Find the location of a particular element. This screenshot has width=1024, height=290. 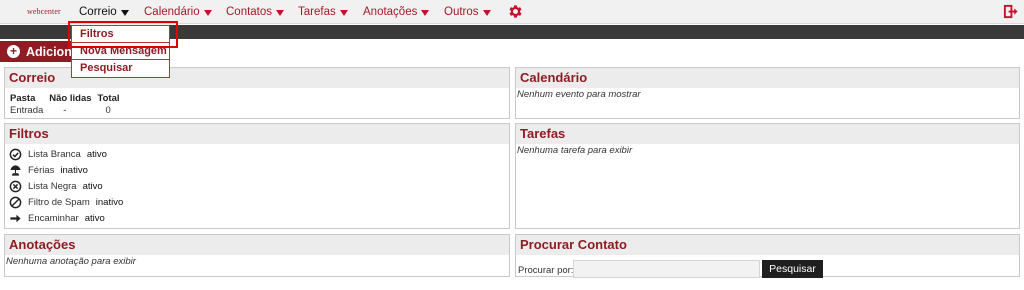

menu-outros: Outros is located at coordinates (467, 12).